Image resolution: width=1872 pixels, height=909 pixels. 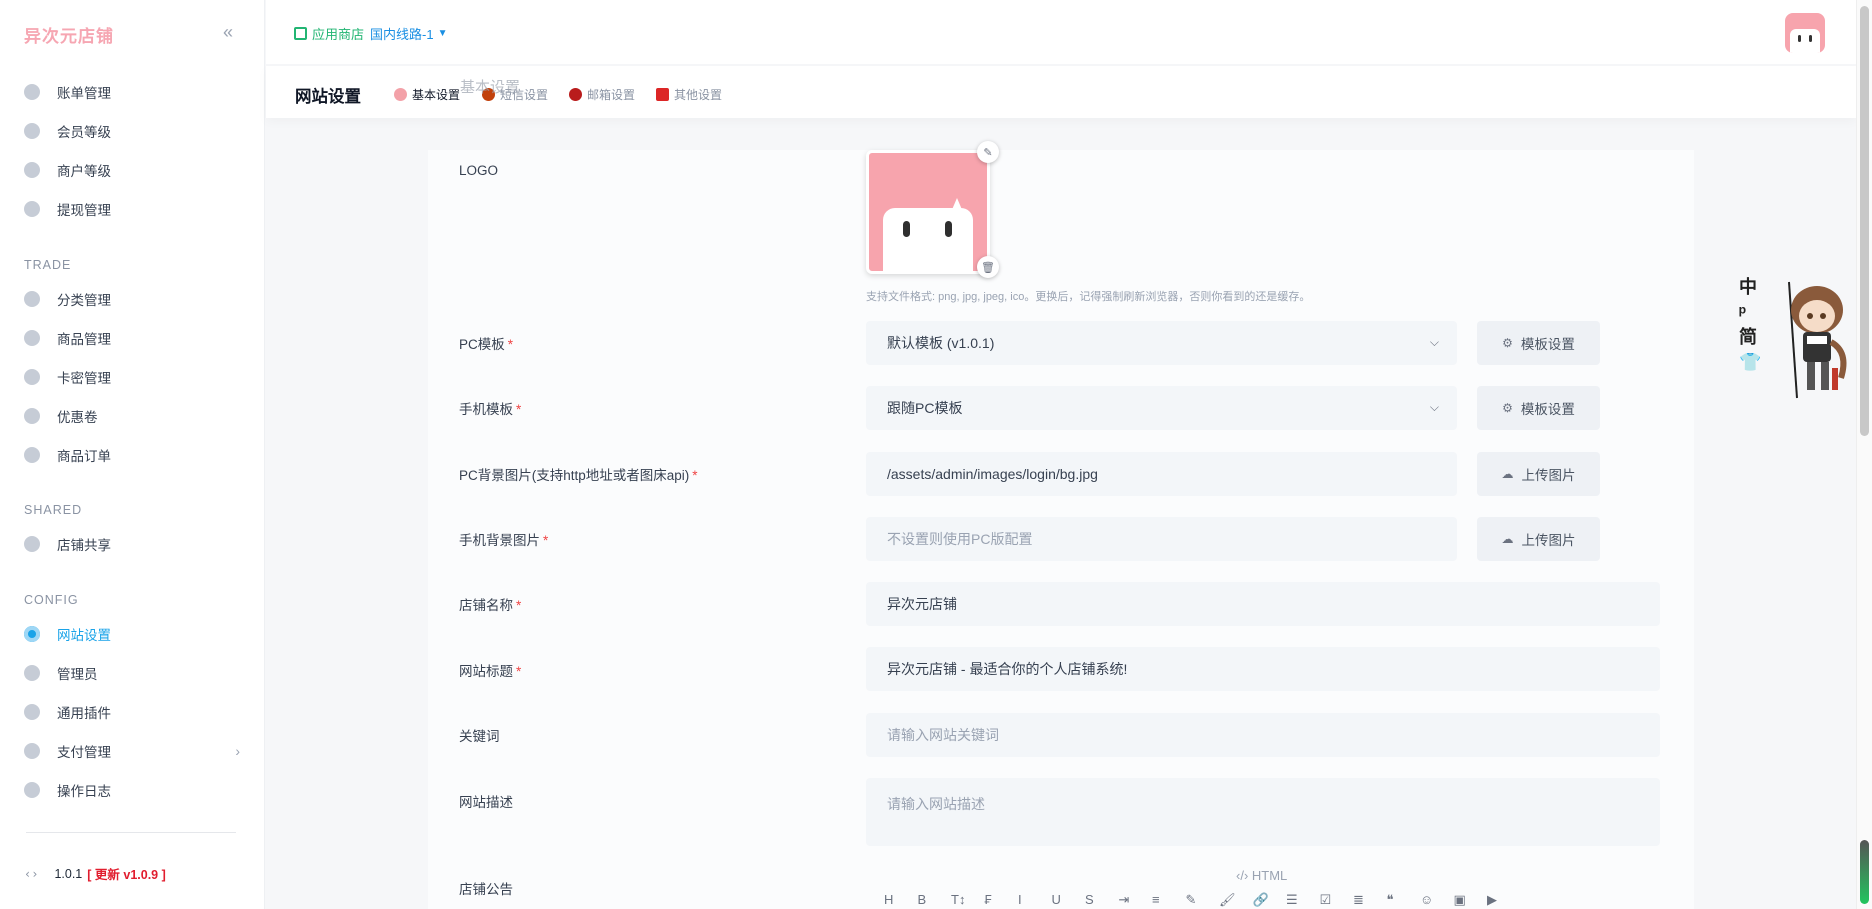 What do you see at coordinates (479, 736) in the screenshot?
I see `keywords-label: 关键词` at bounding box center [479, 736].